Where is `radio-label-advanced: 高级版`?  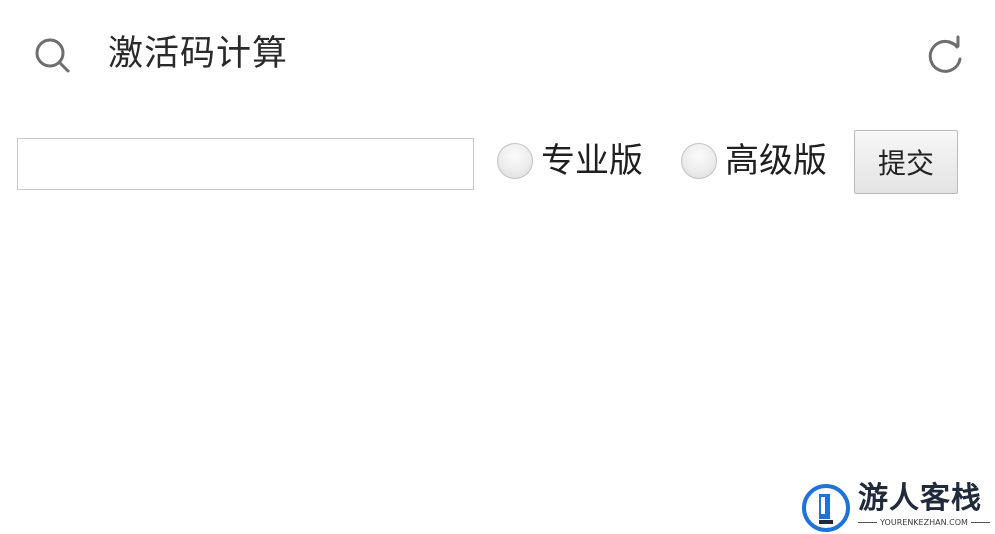 radio-label-advanced: 高级版 is located at coordinates (776, 161).